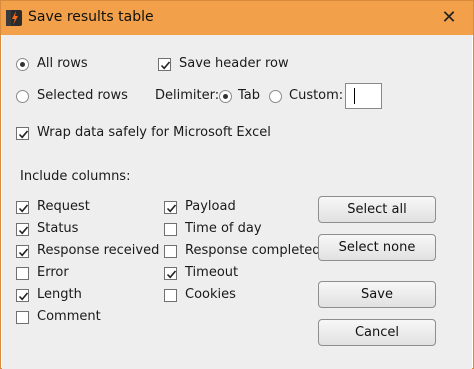 The height and width of the screenshot is (369, 474). Describe the element at coordinates (22, 64) in the screenshot. I see `all-rows-radio` at that location.